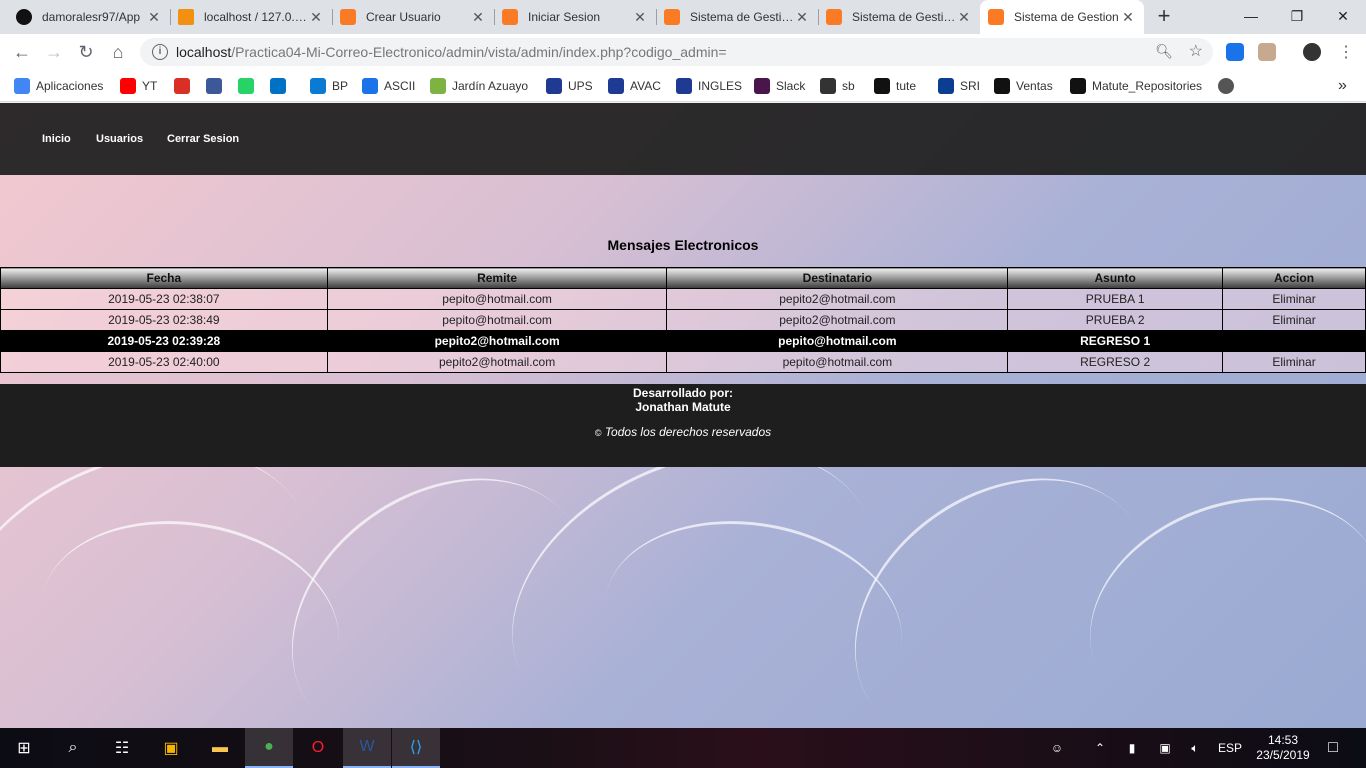  Describe the element at coordinates (709, 86) in the screenshot. I see `bookmark-item: INGLES` at that location.